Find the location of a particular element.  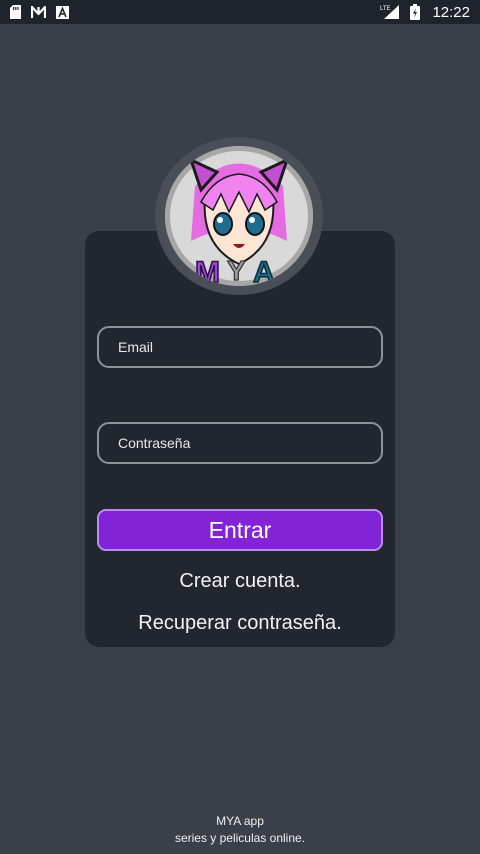

footer-subtitle: series y peliculas online. is located at coordinates (240, 838).